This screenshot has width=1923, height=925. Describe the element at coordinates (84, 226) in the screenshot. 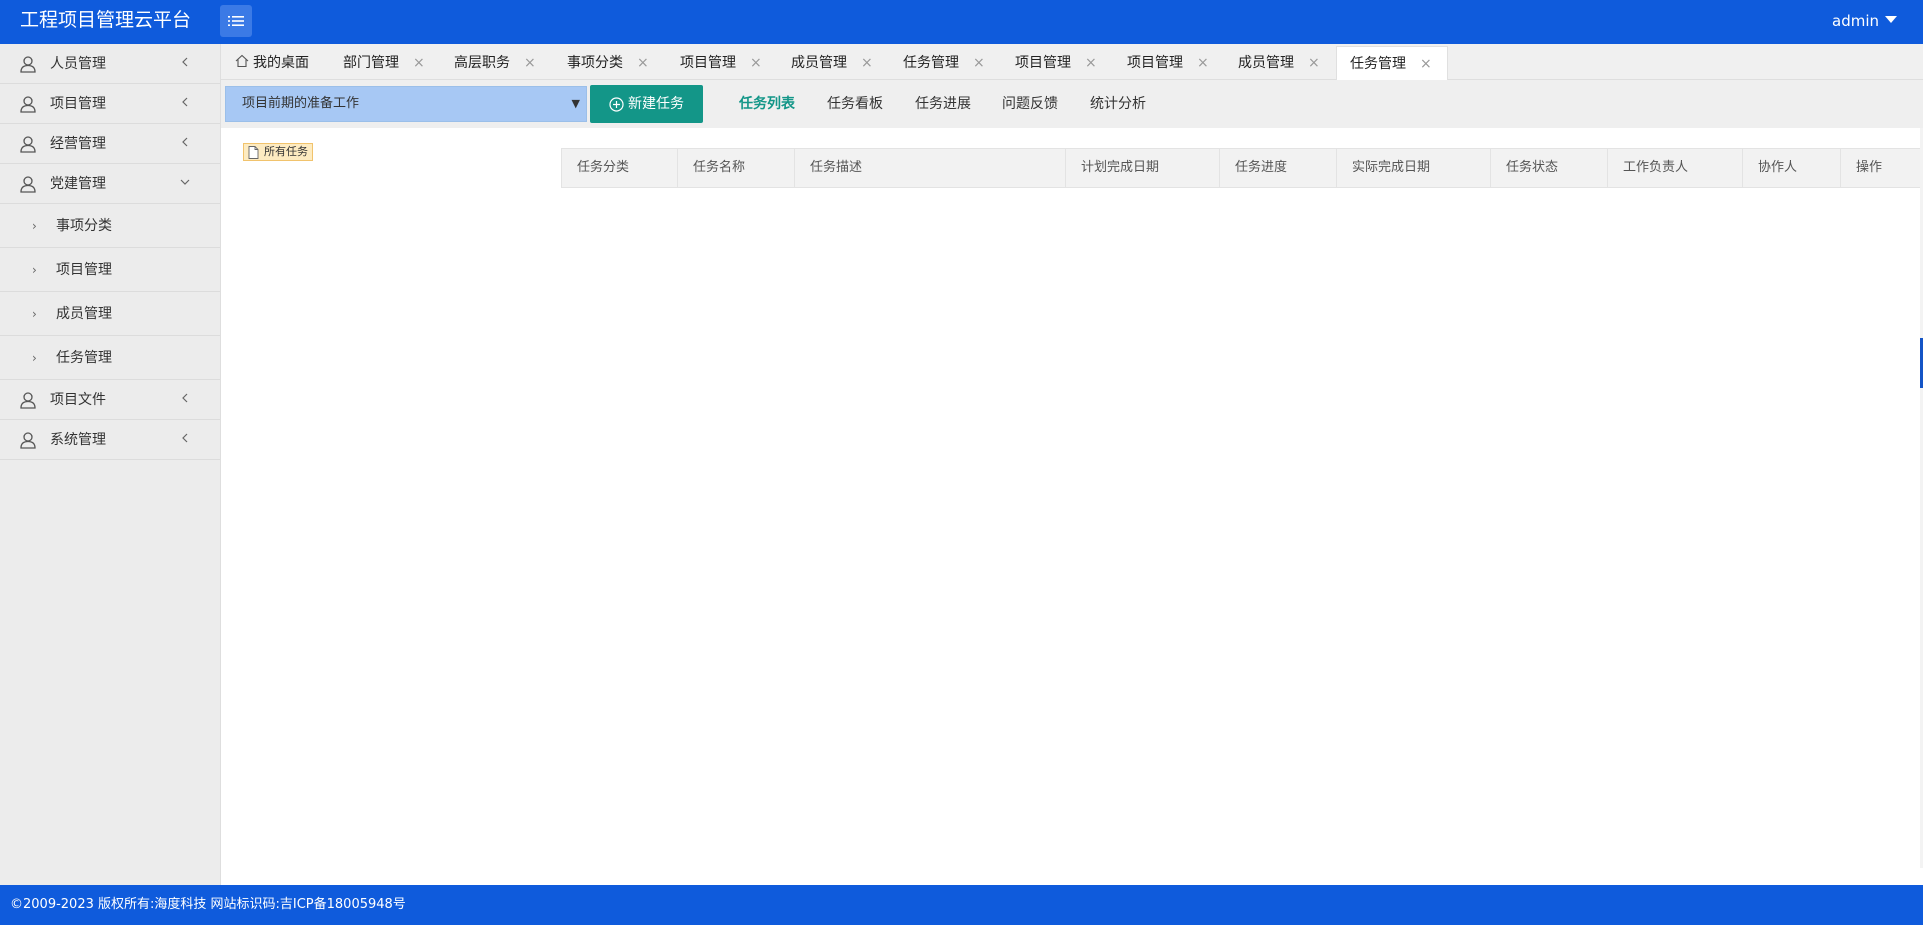

I see `sidebar-subitem-label: 事项分类` at that location.